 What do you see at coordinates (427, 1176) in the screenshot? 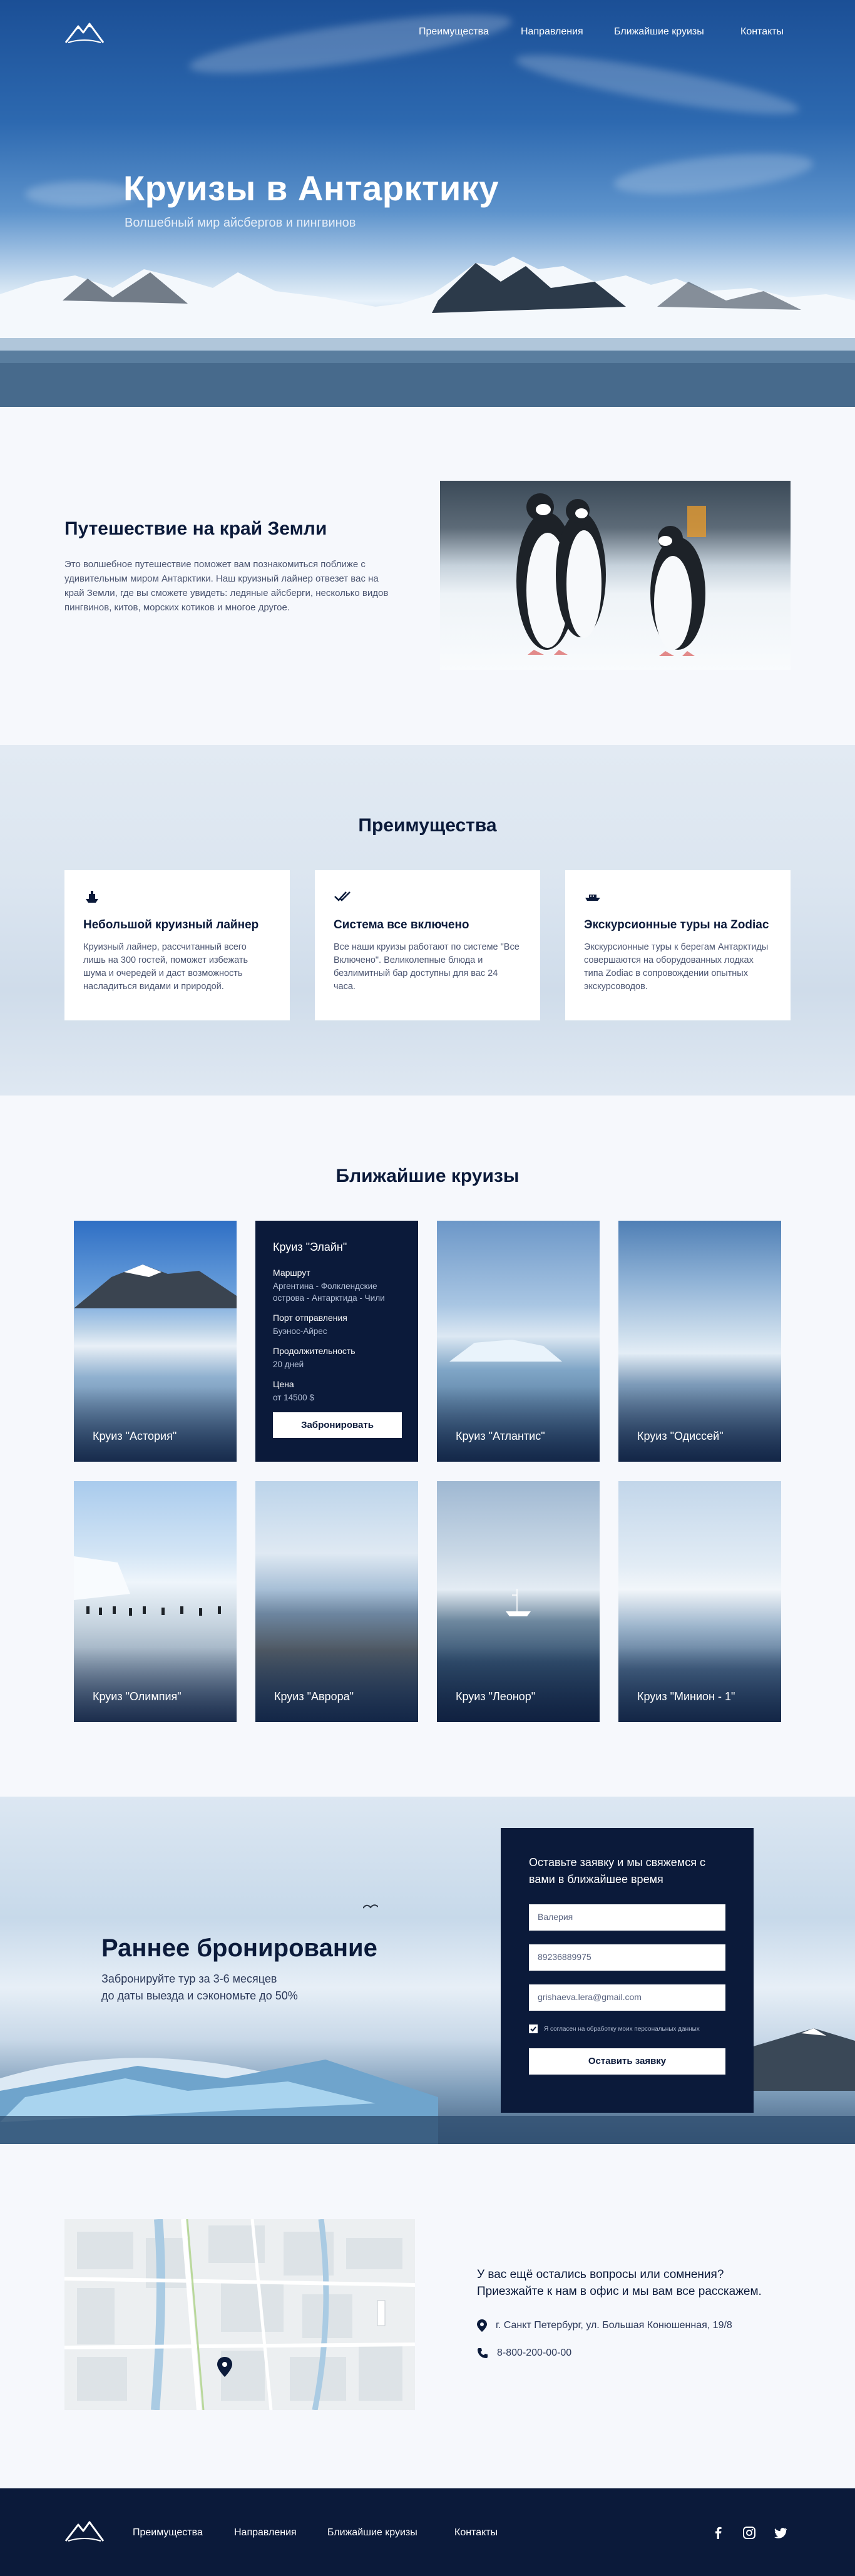
I see `cruises-title: Ближайшие круизы` at bounding box center [427, 1176].